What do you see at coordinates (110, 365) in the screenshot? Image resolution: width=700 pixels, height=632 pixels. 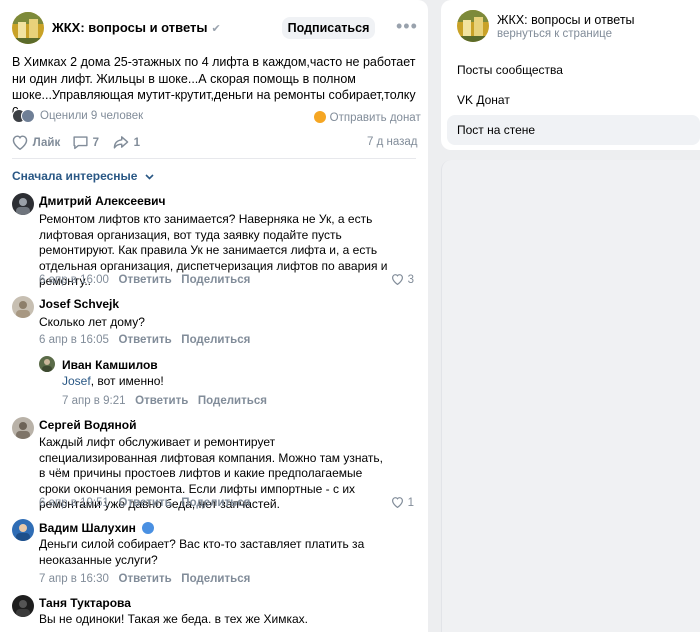 I see `comment-author: Иван Камшилов` at bounding box center [110, 365].